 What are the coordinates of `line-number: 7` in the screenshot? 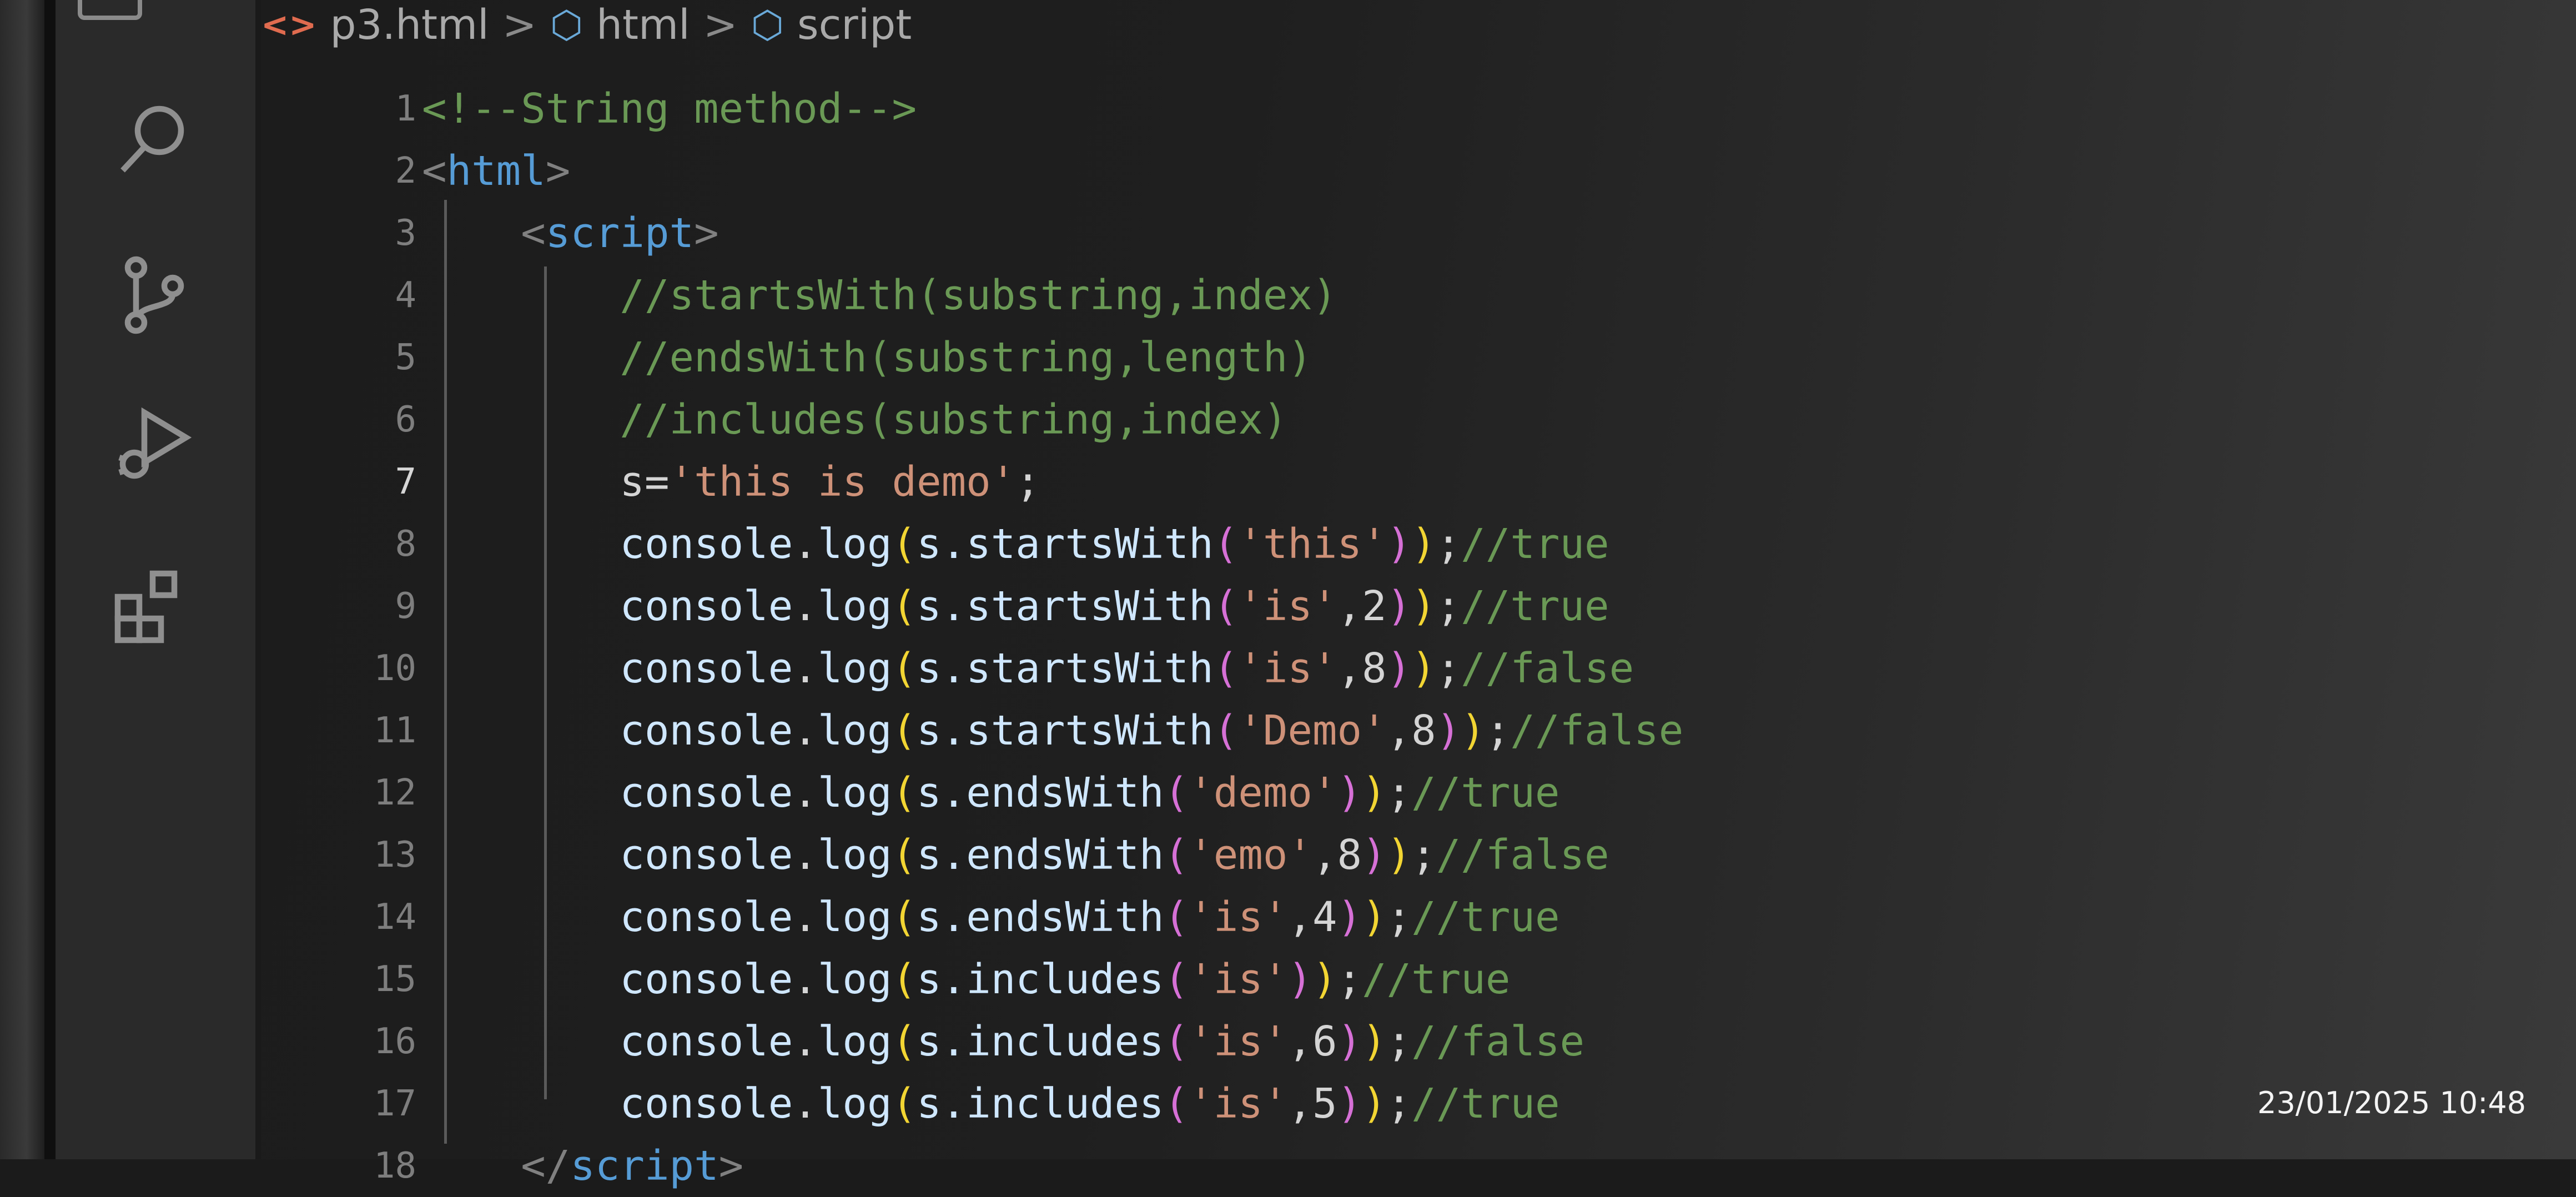 It's located at (406, 481).